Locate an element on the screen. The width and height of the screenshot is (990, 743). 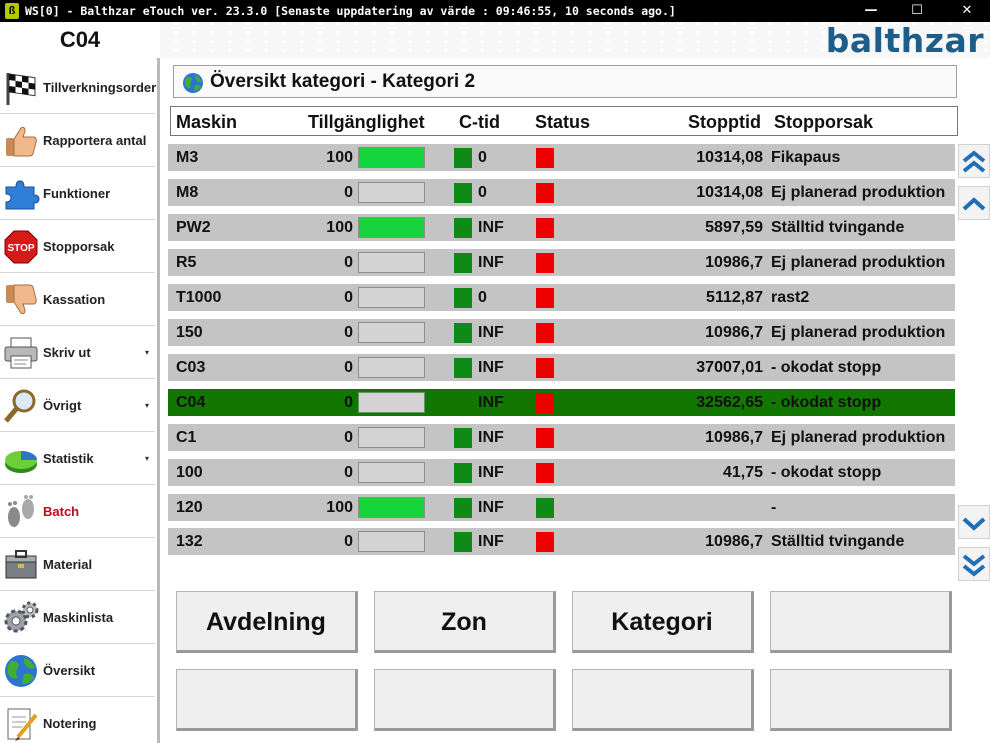
svg-text: STOP is located at coordinates (20, 248).